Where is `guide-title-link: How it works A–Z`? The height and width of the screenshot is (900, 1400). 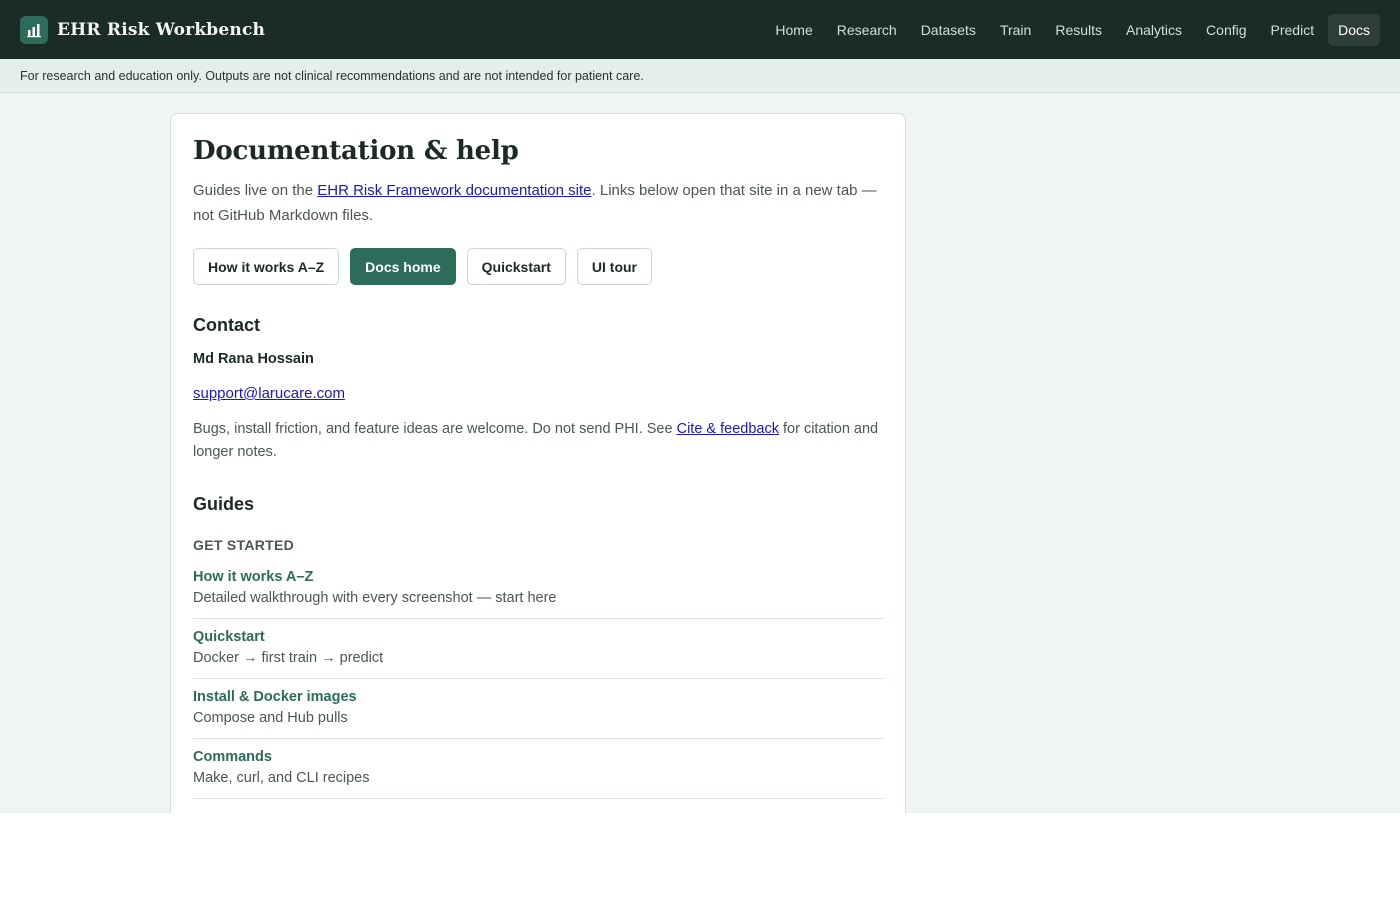 guide-title-link: How it works A–Z is located at coordinates (538, 577).